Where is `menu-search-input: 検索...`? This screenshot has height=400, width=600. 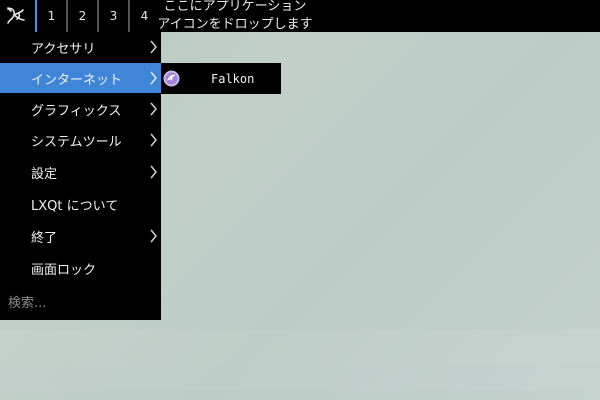 menu-search-input: 検索... is located at coordinates (80, 301).